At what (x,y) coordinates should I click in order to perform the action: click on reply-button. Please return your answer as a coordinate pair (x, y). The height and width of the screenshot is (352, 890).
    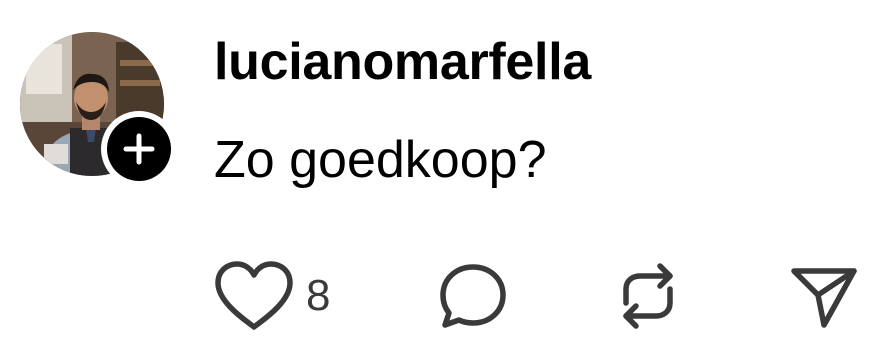
    Looking at the image, I should click on (473, 296).